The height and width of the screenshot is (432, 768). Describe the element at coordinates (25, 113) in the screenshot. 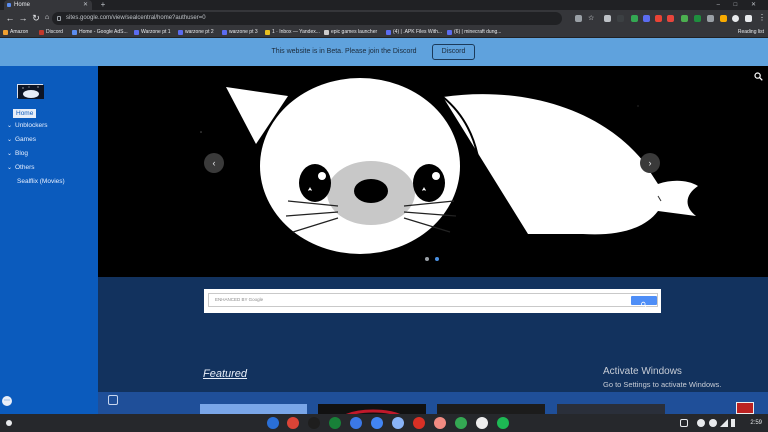

I see `sidebar-item-home: Home` at that location.